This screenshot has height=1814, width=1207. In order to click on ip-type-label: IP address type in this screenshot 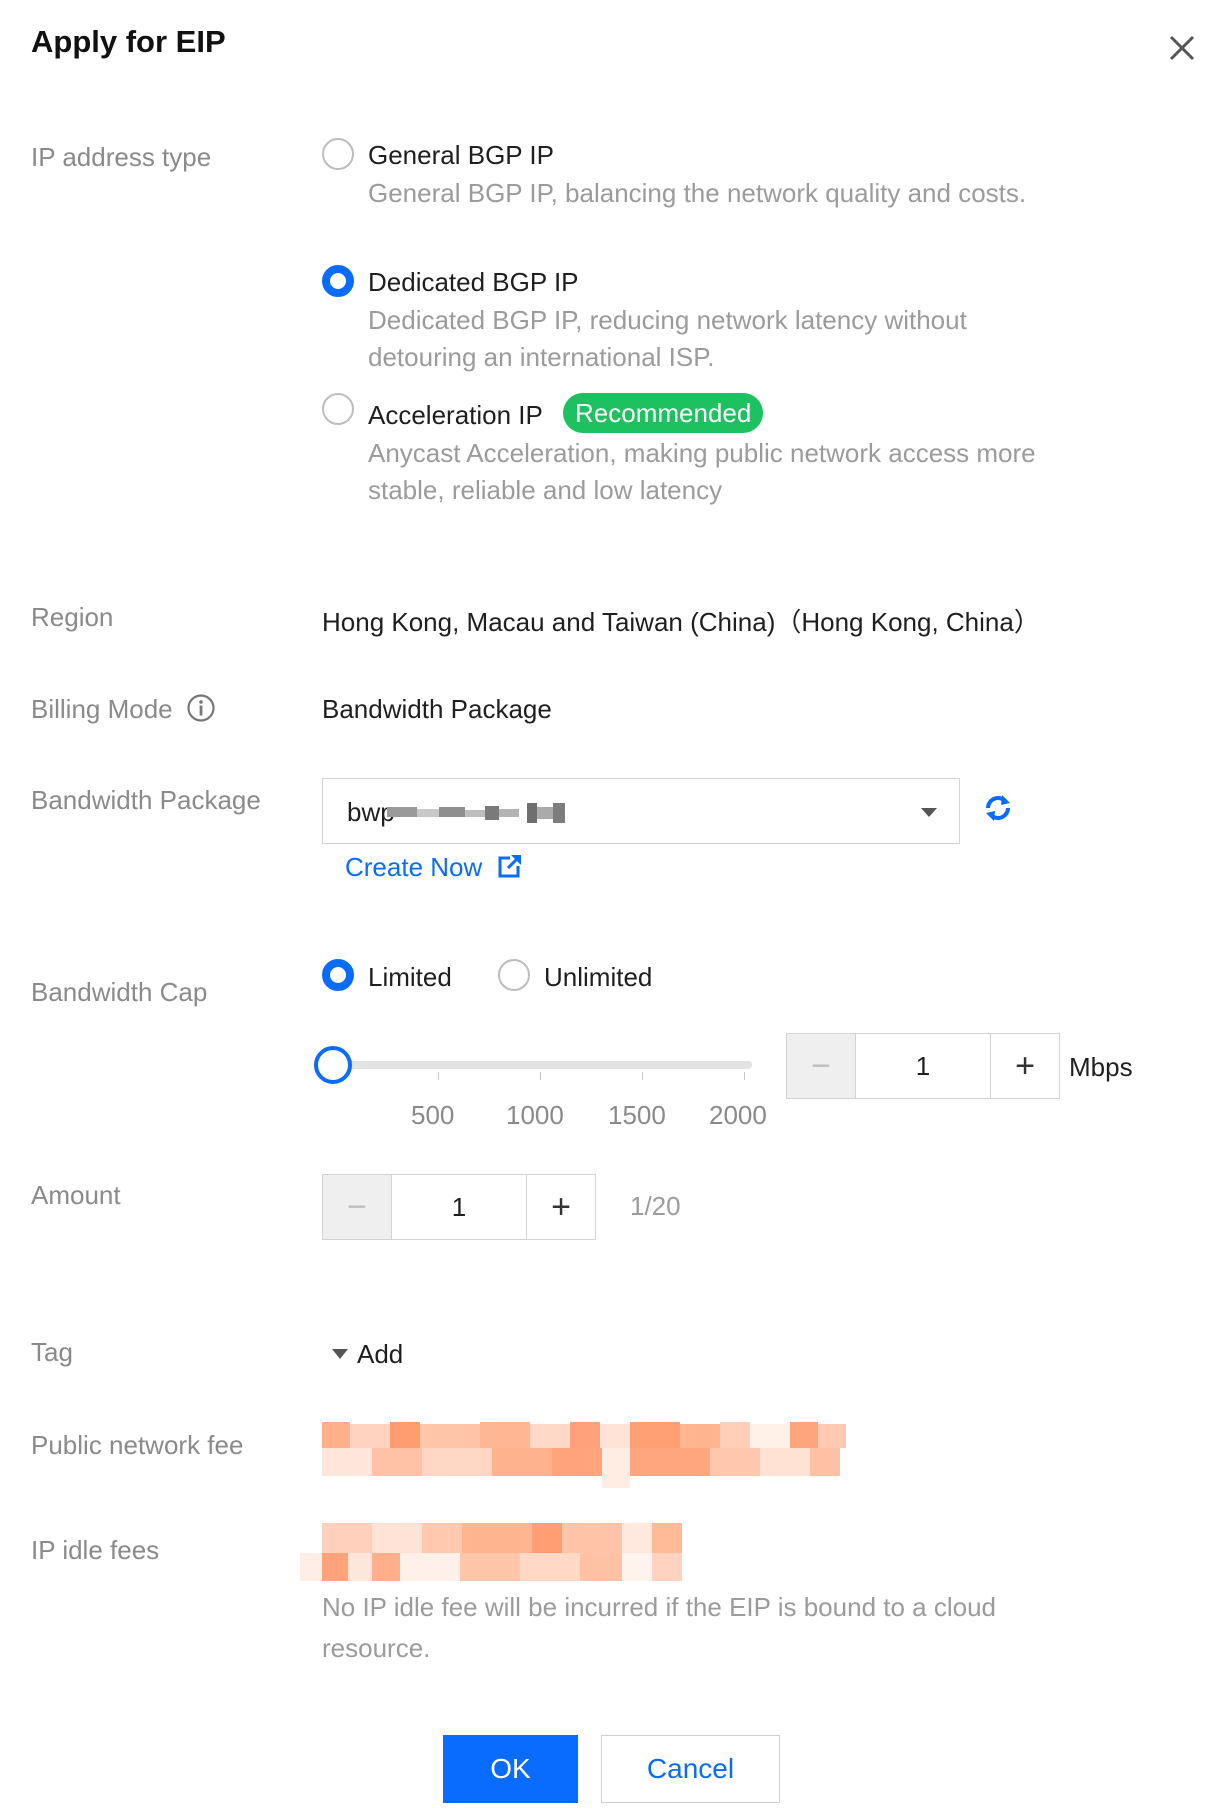, I will do `click(121, 157)`.